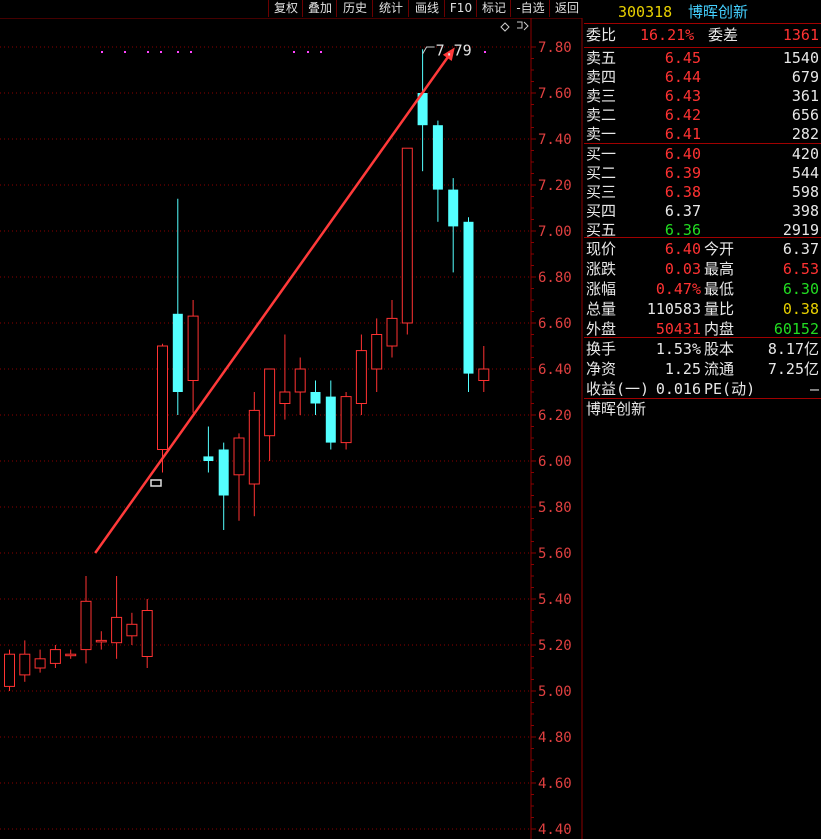 The height and width of the screenshot is (839, 821). Describe the element at coordinates (390, 8) in the screenshot. I see `toolbar-button-3: 统计` at that location.